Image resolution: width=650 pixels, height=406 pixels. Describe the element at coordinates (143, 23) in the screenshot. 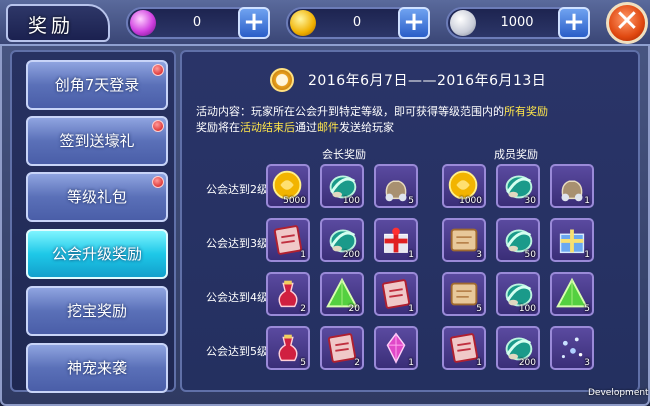

I see `gem-icon` at that location.